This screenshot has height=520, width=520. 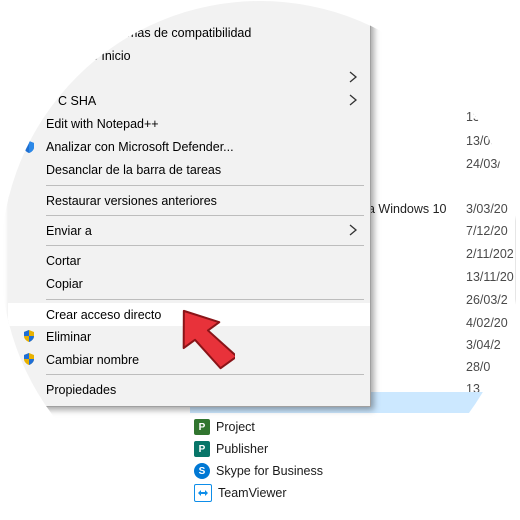 What do you see at coordinates (189, 260) in the screenshot?
I see `menu-item-cut: Cortar` at bounding box center [189, 260].